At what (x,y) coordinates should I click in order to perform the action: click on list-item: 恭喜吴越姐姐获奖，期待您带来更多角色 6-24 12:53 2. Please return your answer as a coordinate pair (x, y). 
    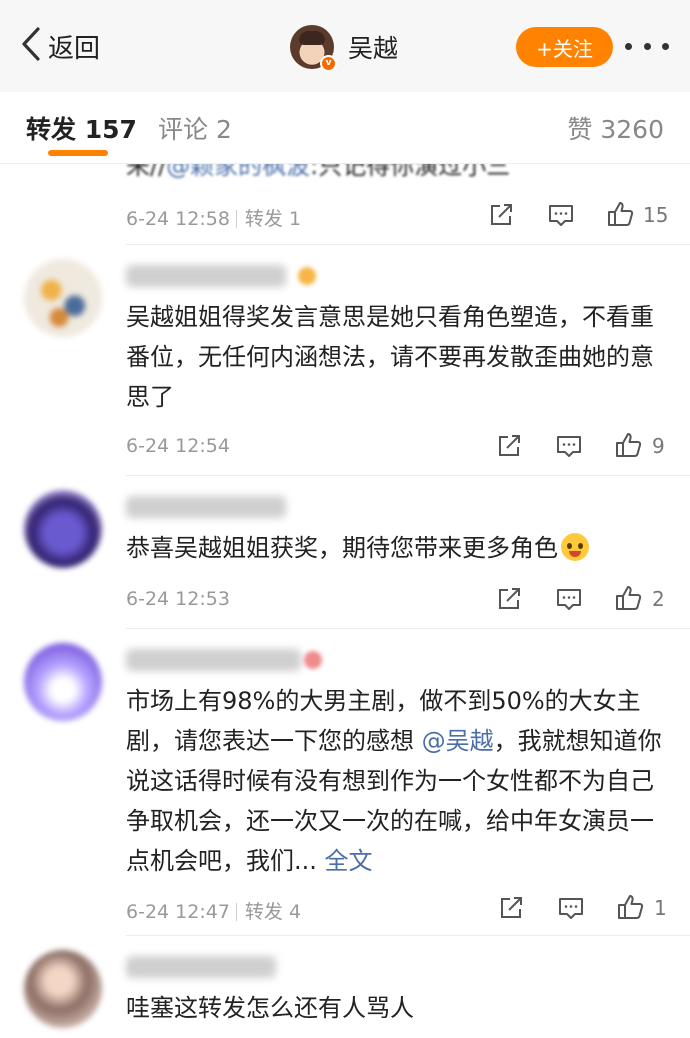
    Looking at the image, I should click on (345, 552).